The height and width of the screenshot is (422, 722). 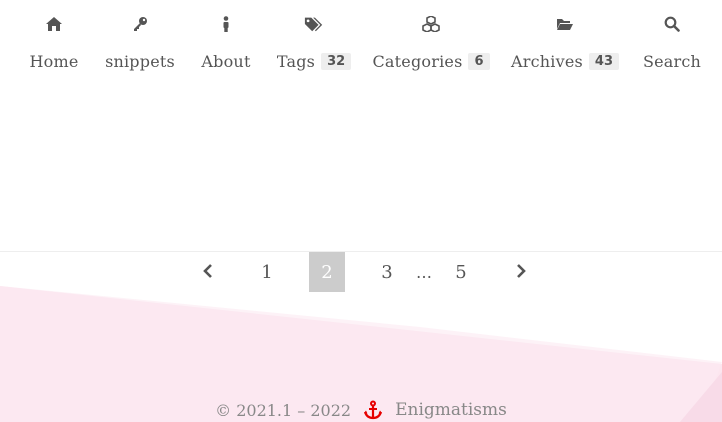 What do you see at coordinates (226, 24) in the screenshot?
I see `person-icon` at bounding box center [226, 24].